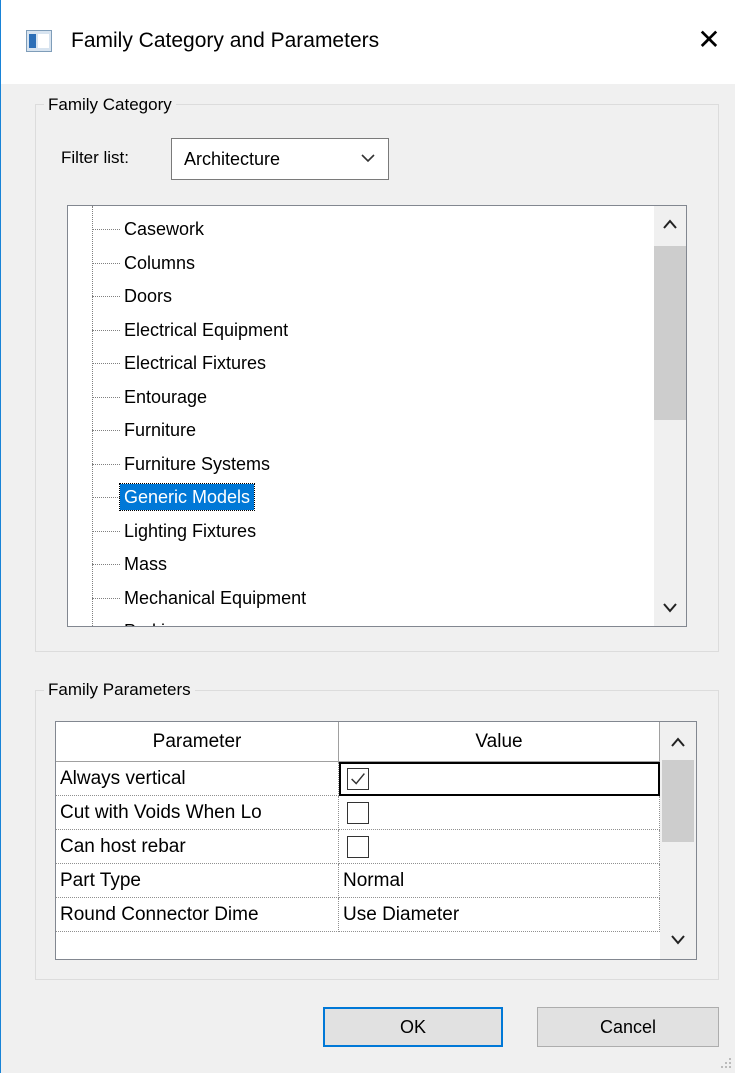 This screenshot has width=735, height=1073. What do you see at coordinates (361, 464) in the screenshot?
I see `tree-item: Furniture Systems` at bounding box center [361, 464].